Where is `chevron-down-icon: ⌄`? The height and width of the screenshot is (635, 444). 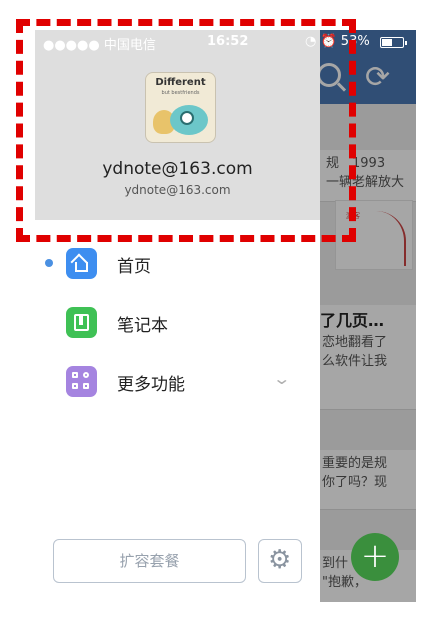
chevron-down-icon: ⌄ is located at coordinates (281, 378).